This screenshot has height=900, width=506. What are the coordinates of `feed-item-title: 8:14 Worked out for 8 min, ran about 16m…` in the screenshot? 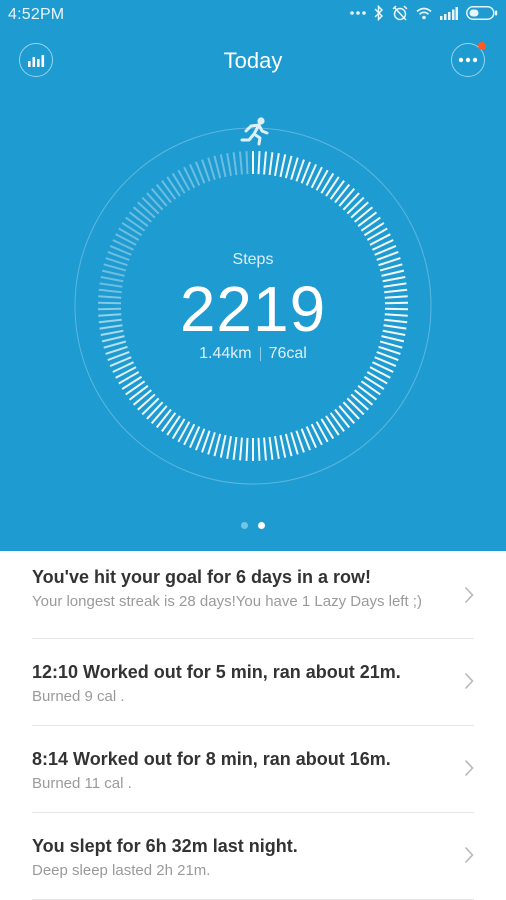 It's located at (211, 759).